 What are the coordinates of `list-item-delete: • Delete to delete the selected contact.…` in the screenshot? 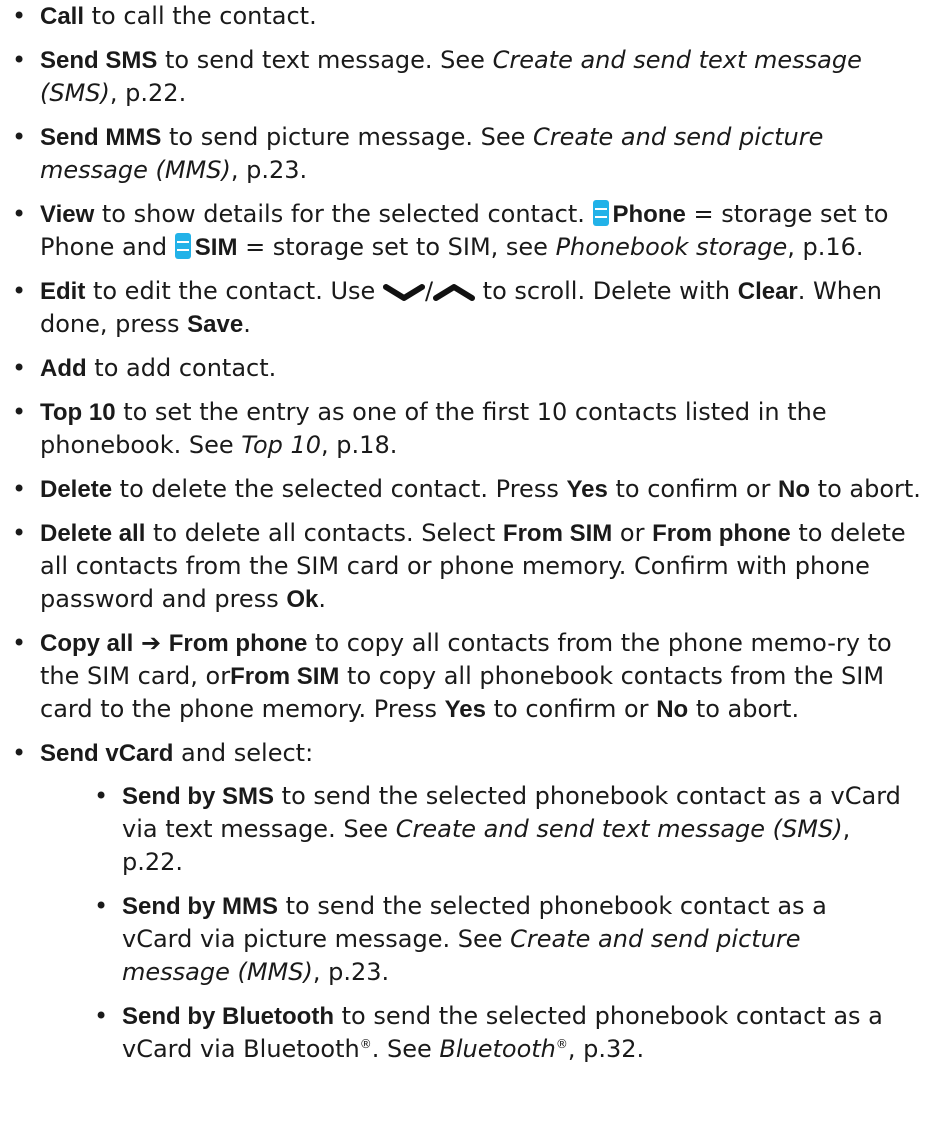 It's located at (461, 489).